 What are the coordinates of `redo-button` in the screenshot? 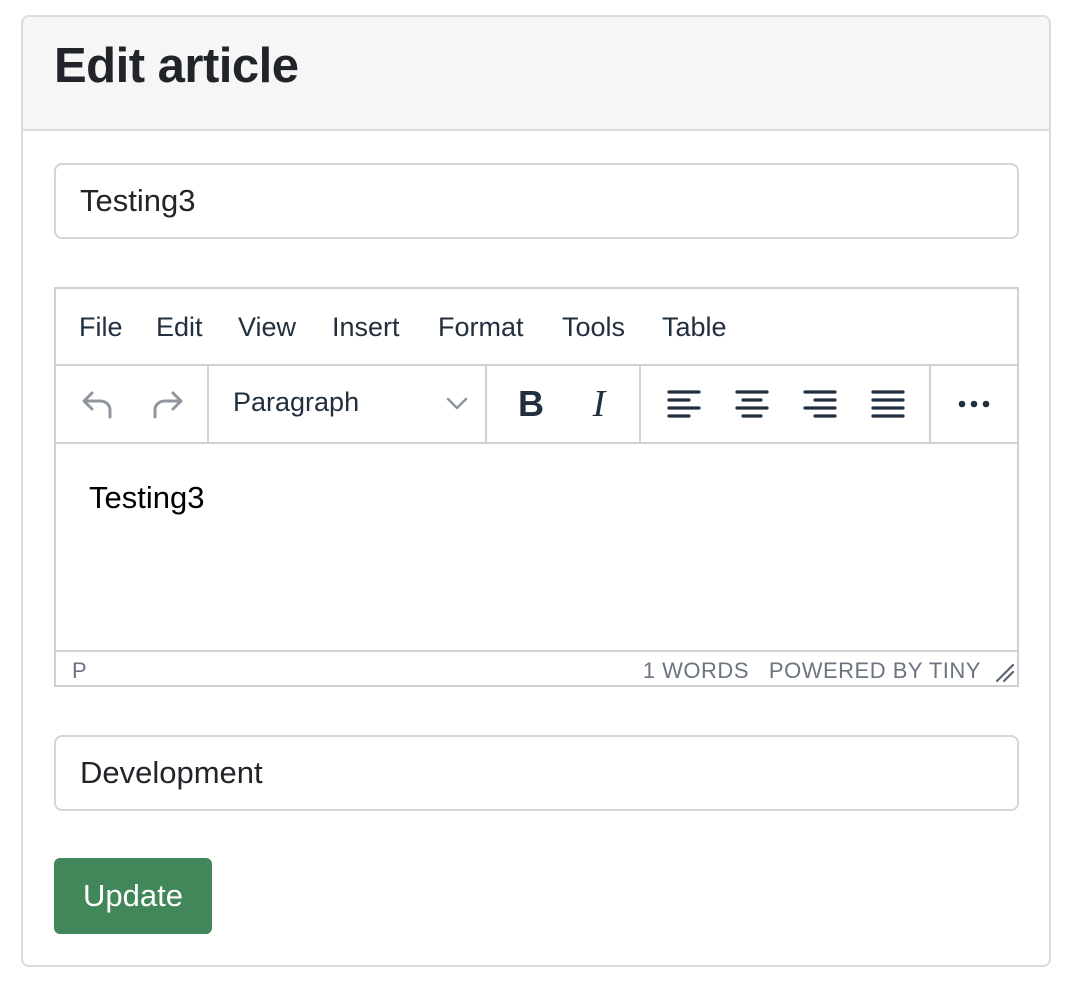 It's located at (168, 404).